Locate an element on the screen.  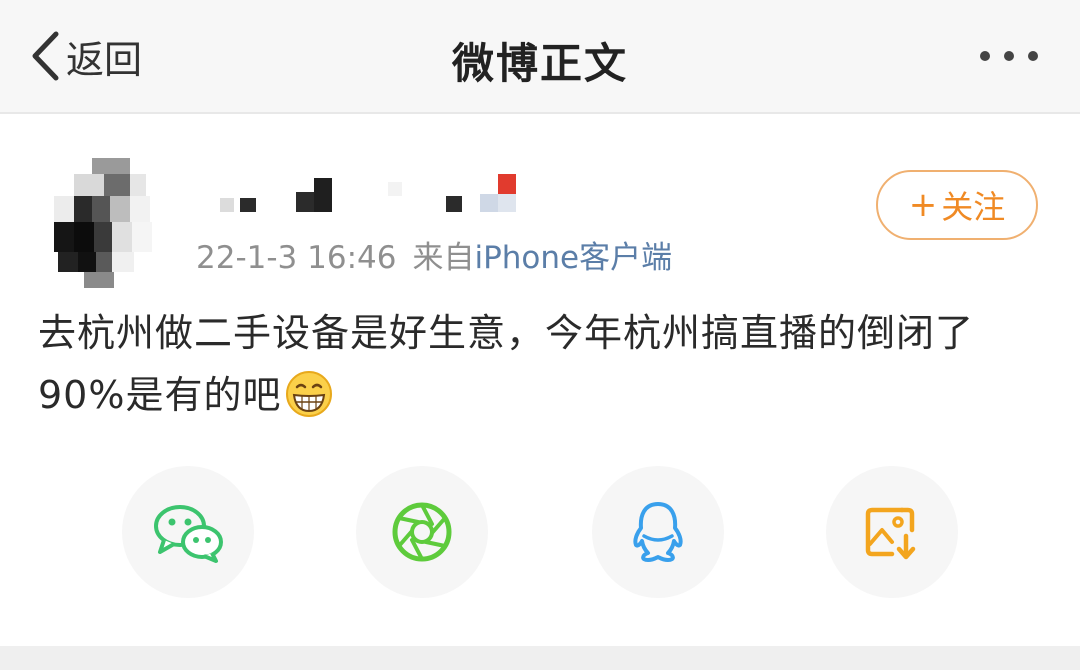
moments-icon is located at coordinates (422, 532).